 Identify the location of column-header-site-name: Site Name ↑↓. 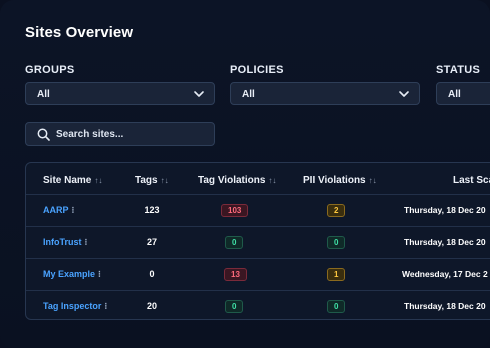
(72, 180).